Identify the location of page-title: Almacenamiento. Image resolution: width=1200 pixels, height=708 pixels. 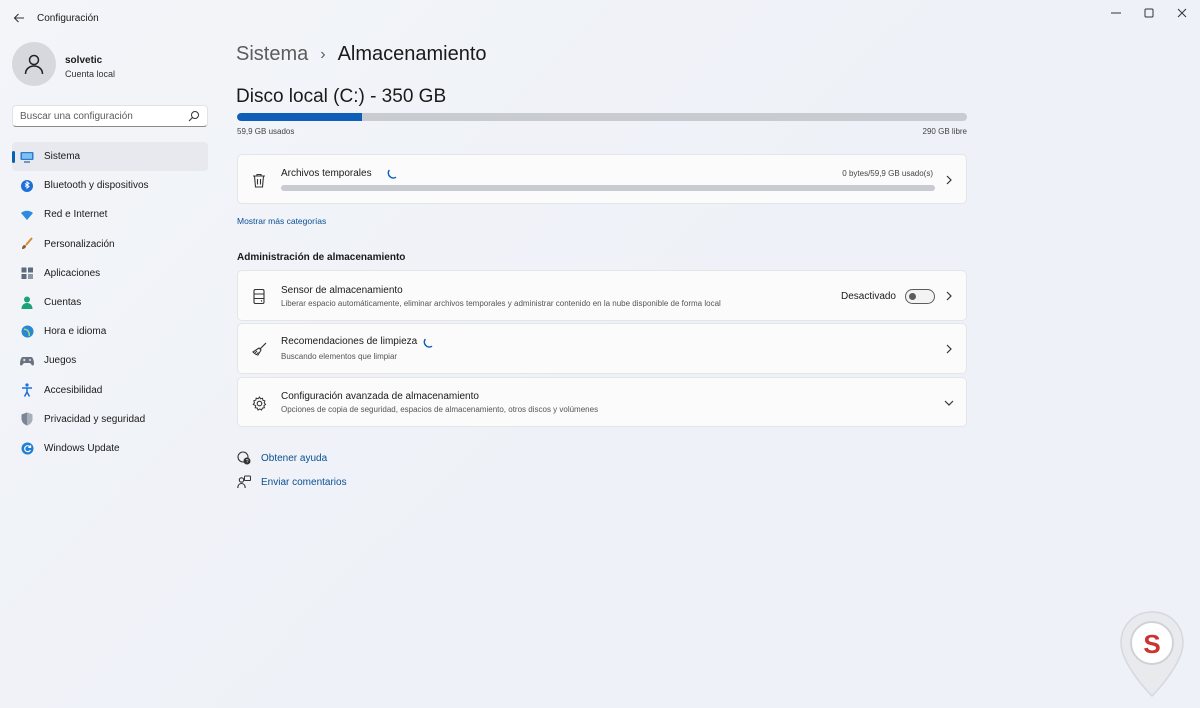
(412, 54).